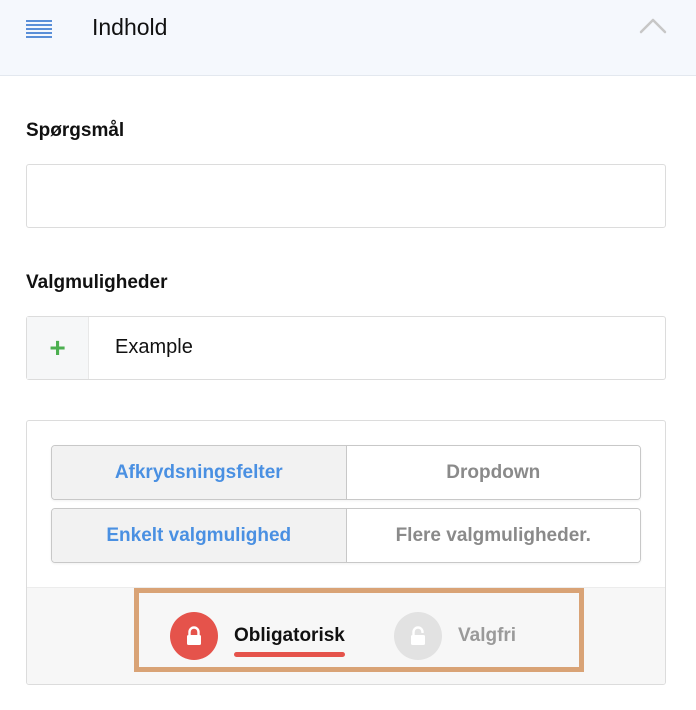 The width and height of the screenshot is (696, 710). I want to click on optional-toggle: Valgfri, so click(455, 636).